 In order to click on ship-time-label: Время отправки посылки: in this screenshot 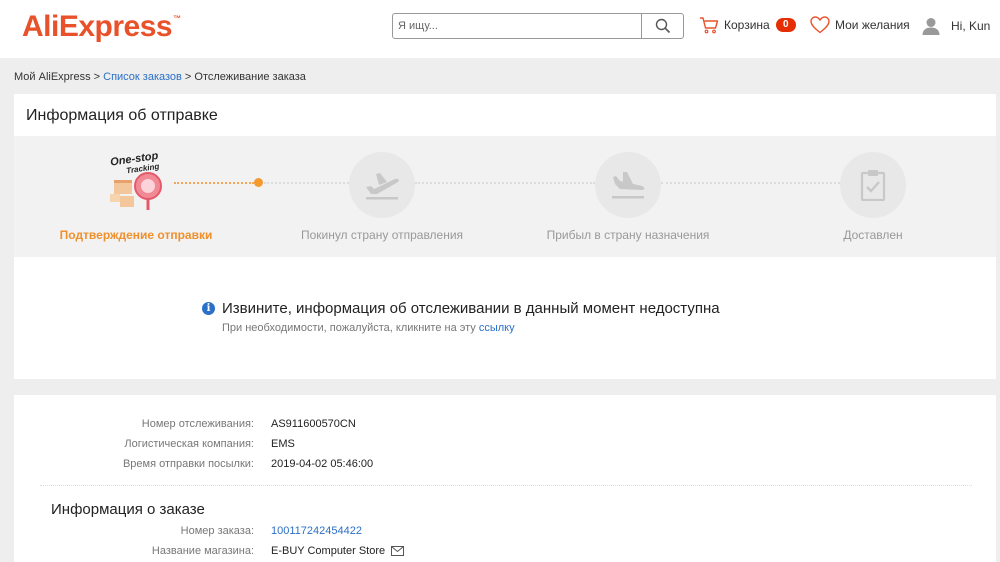, I will do `click(188, 464)`.